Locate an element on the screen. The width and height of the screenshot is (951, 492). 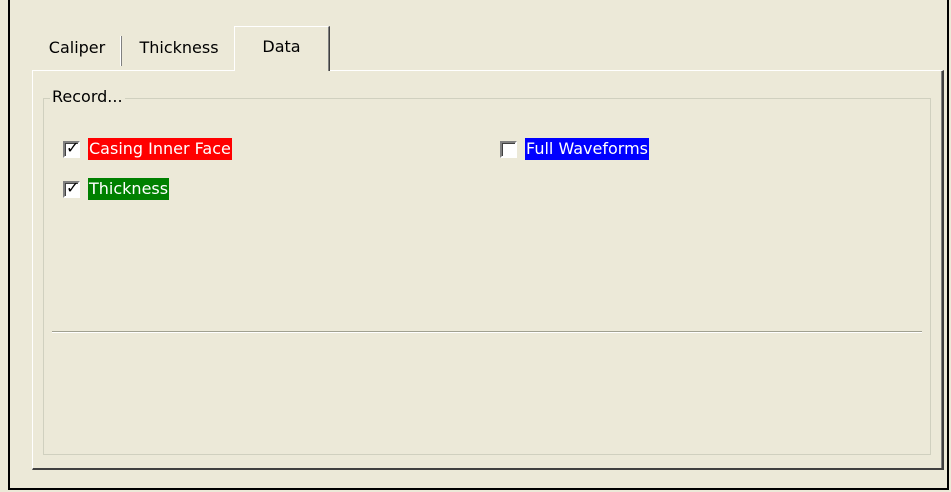
horizontal-divider is located at coordinates (487, 332).